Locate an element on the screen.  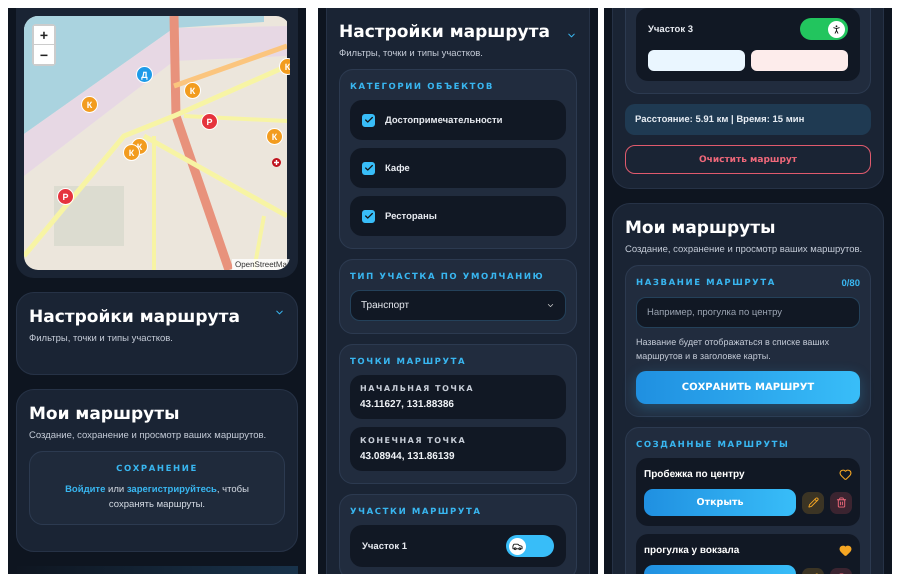
trash-icon is located at coordinates (841, 502).